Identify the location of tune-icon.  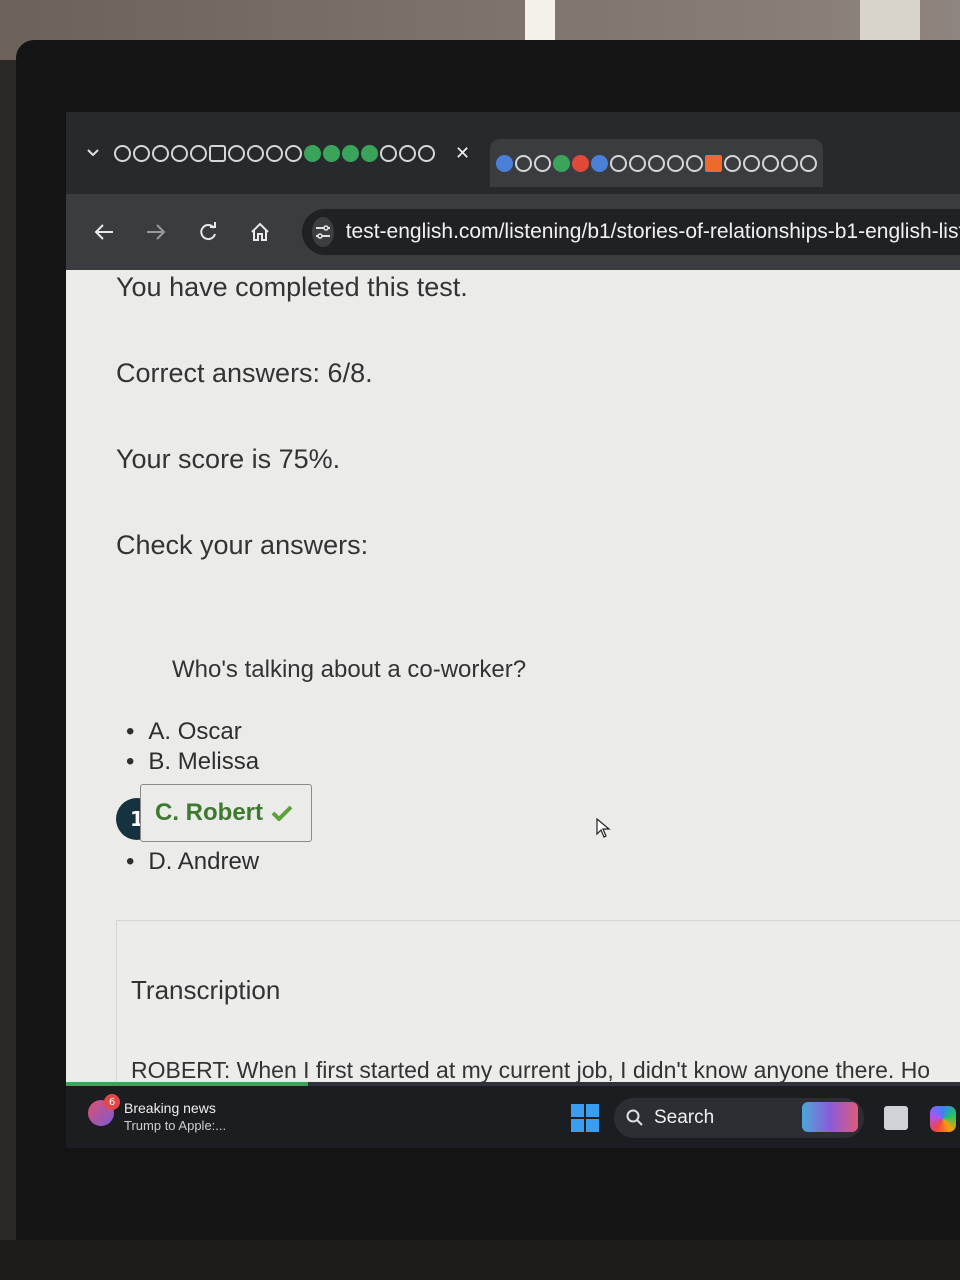
(322, 232).